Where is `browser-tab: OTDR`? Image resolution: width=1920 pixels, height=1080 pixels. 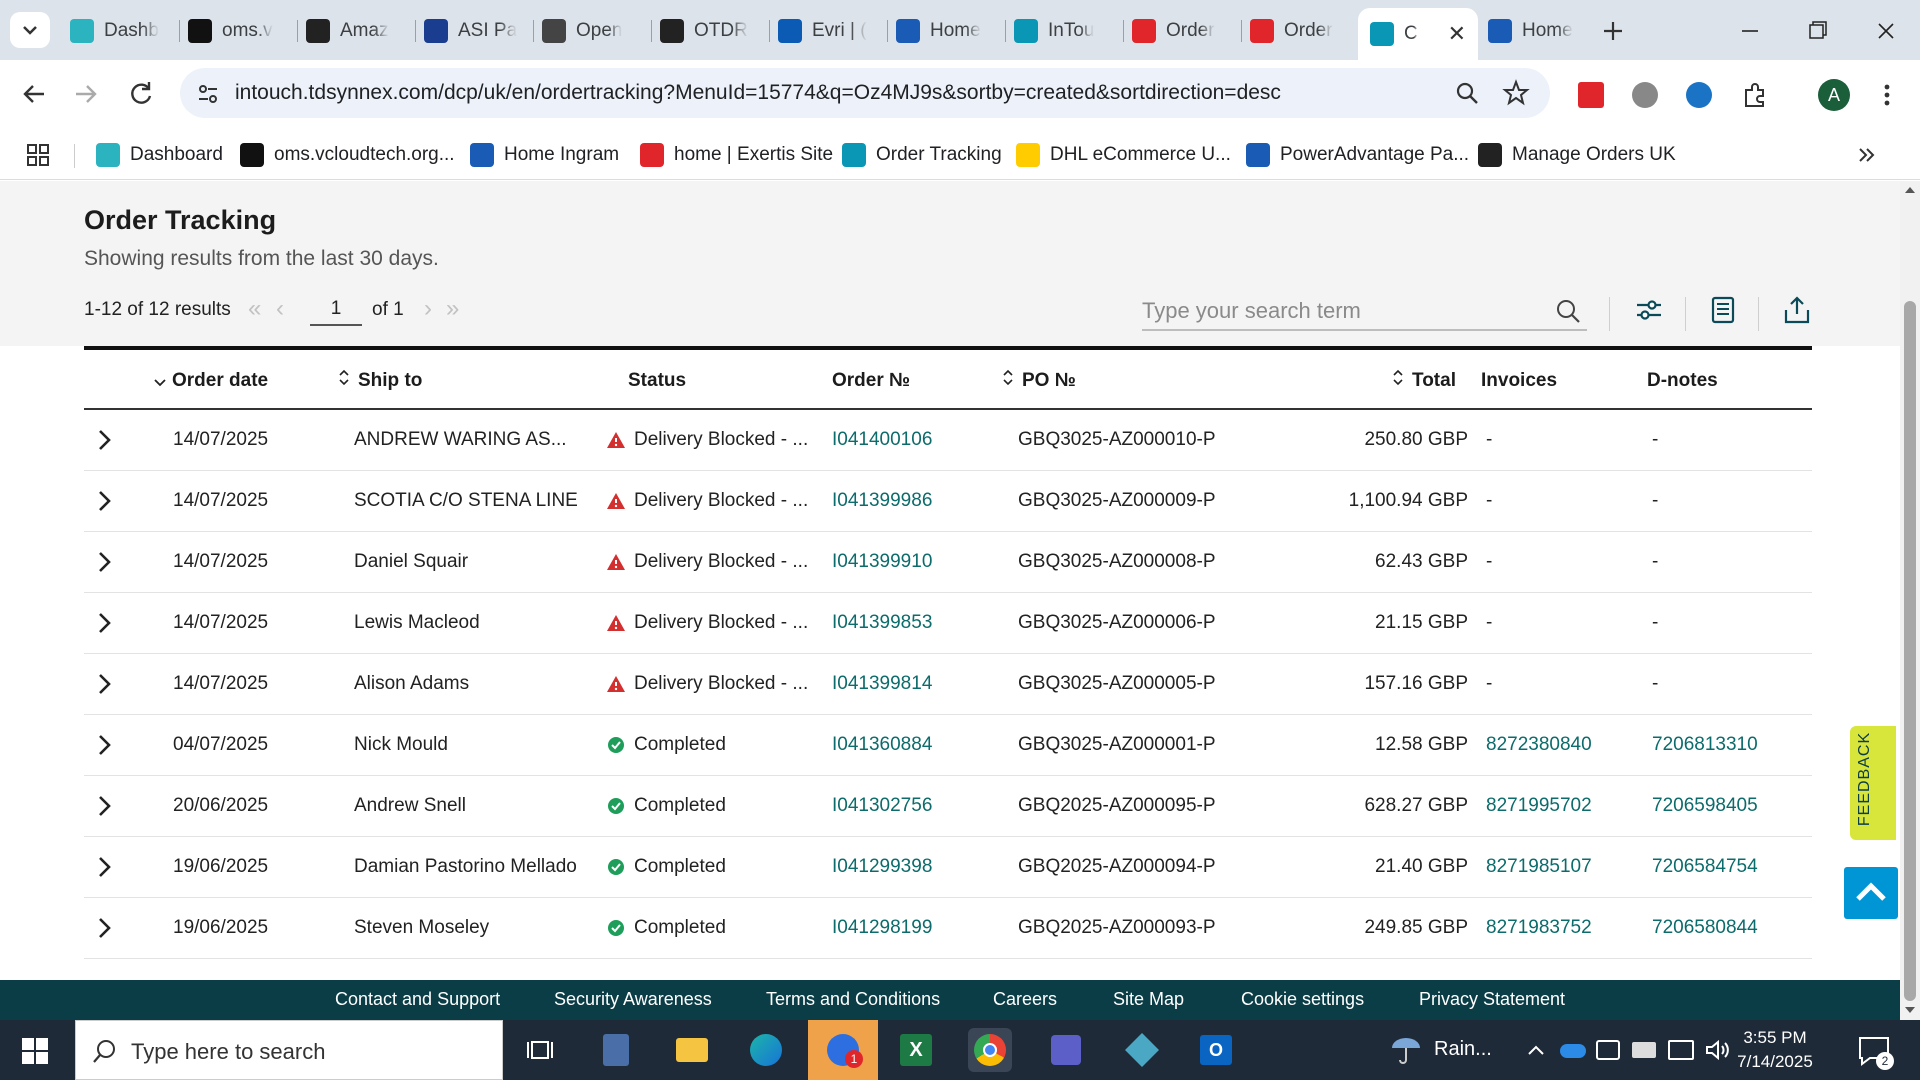
browser-tab: OTDR is located at coordinates (710, 31).